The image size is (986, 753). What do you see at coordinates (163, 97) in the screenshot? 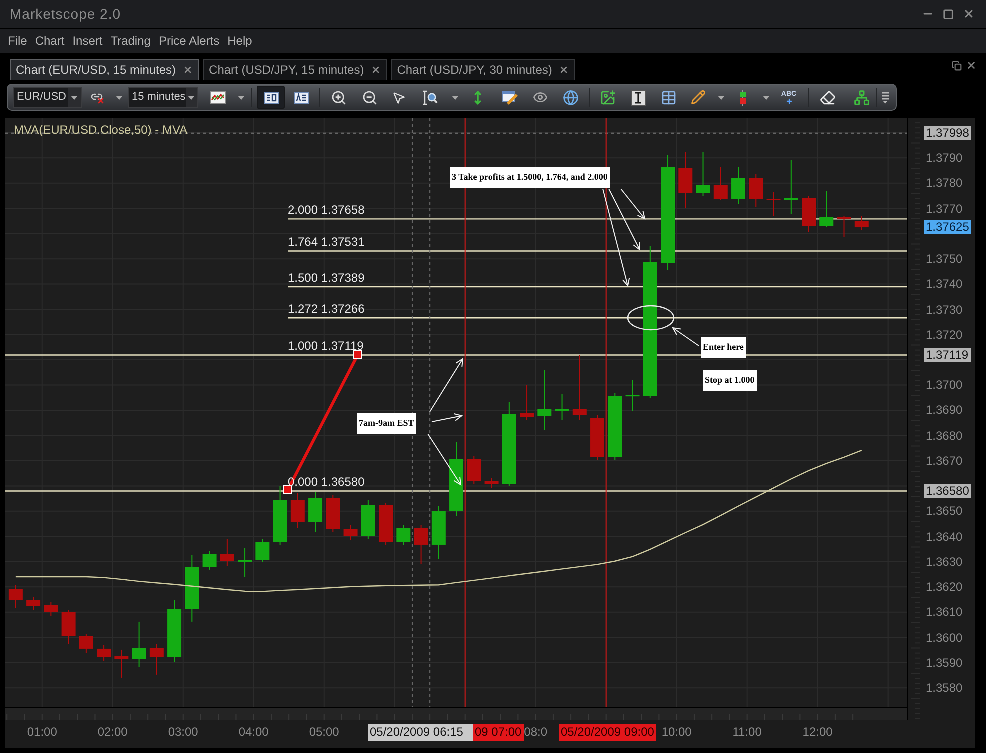
I see `timeframe-dropdown: 15 minutes` at bounding box center [163, 97].